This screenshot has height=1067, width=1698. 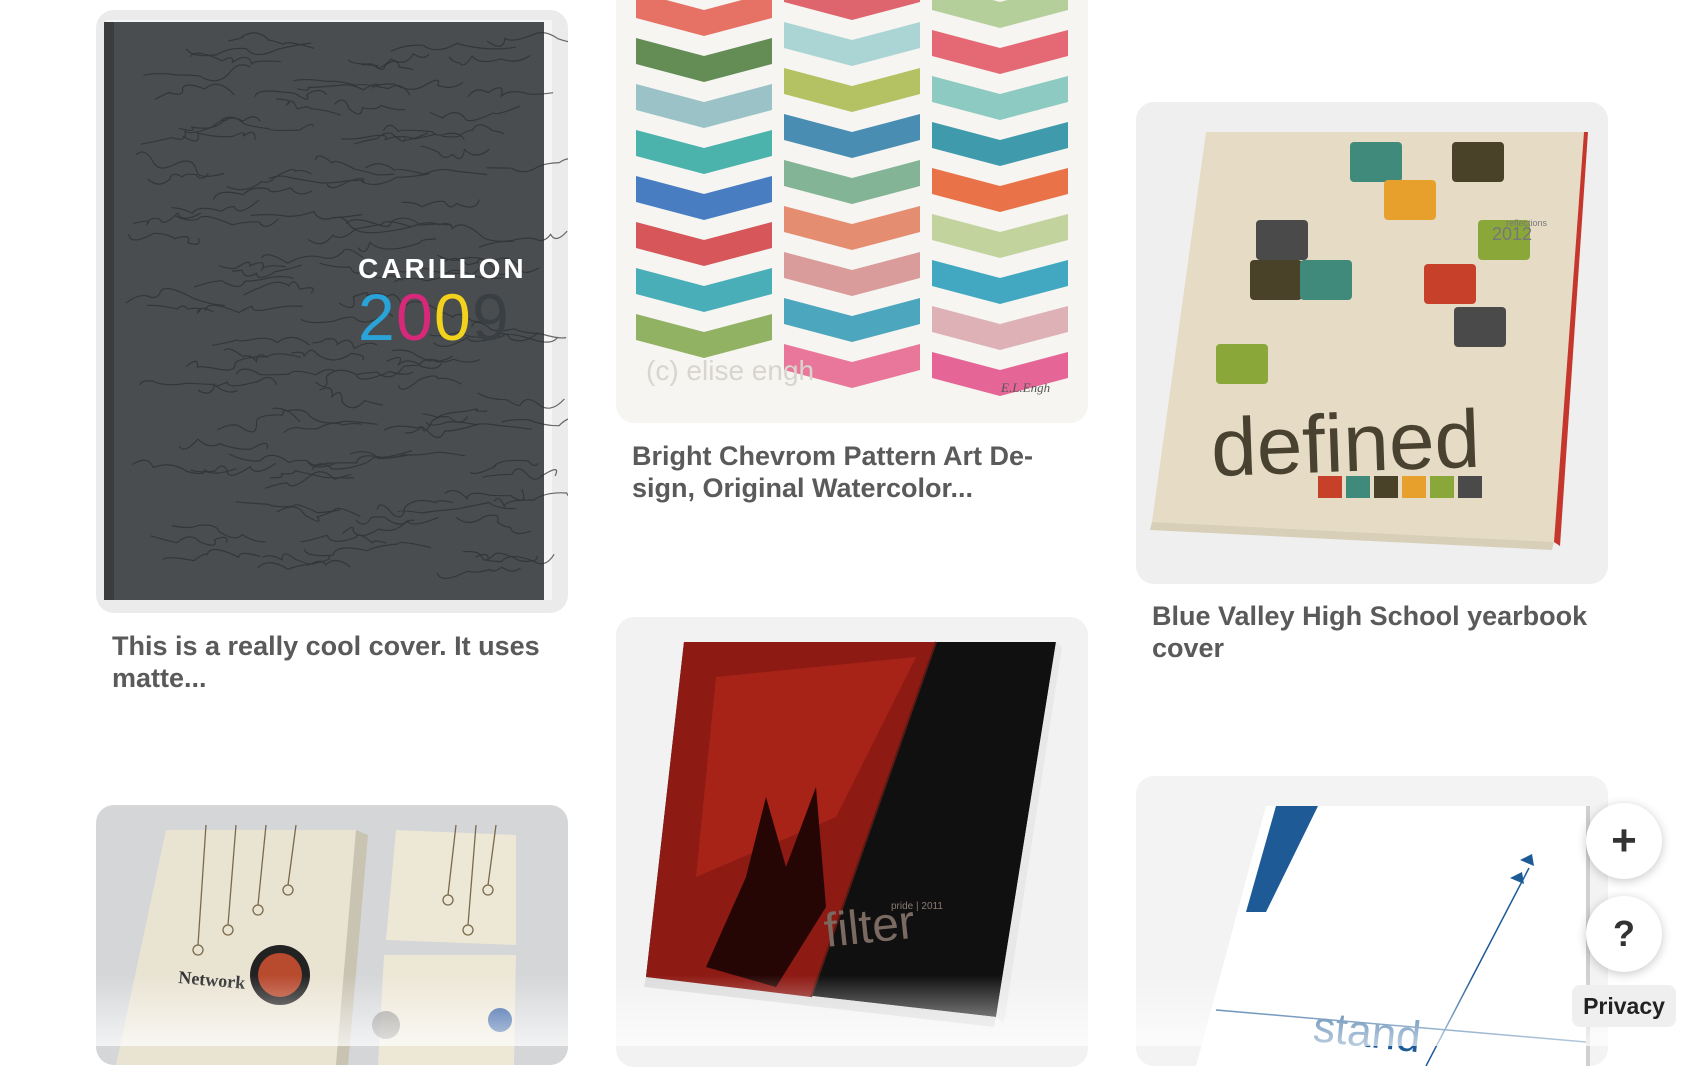 I want to click on create-pin-button: +, so click(x=1624, y=841).